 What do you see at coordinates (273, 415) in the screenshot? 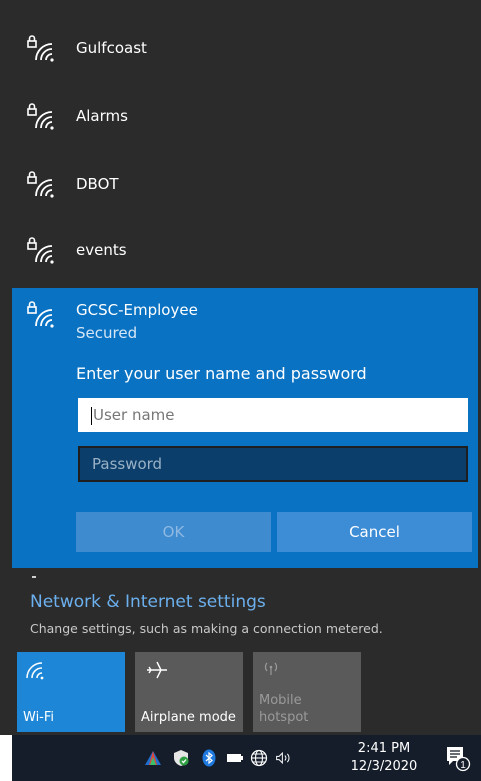
I see `username-input: User name` at bounding box center [273, 415].